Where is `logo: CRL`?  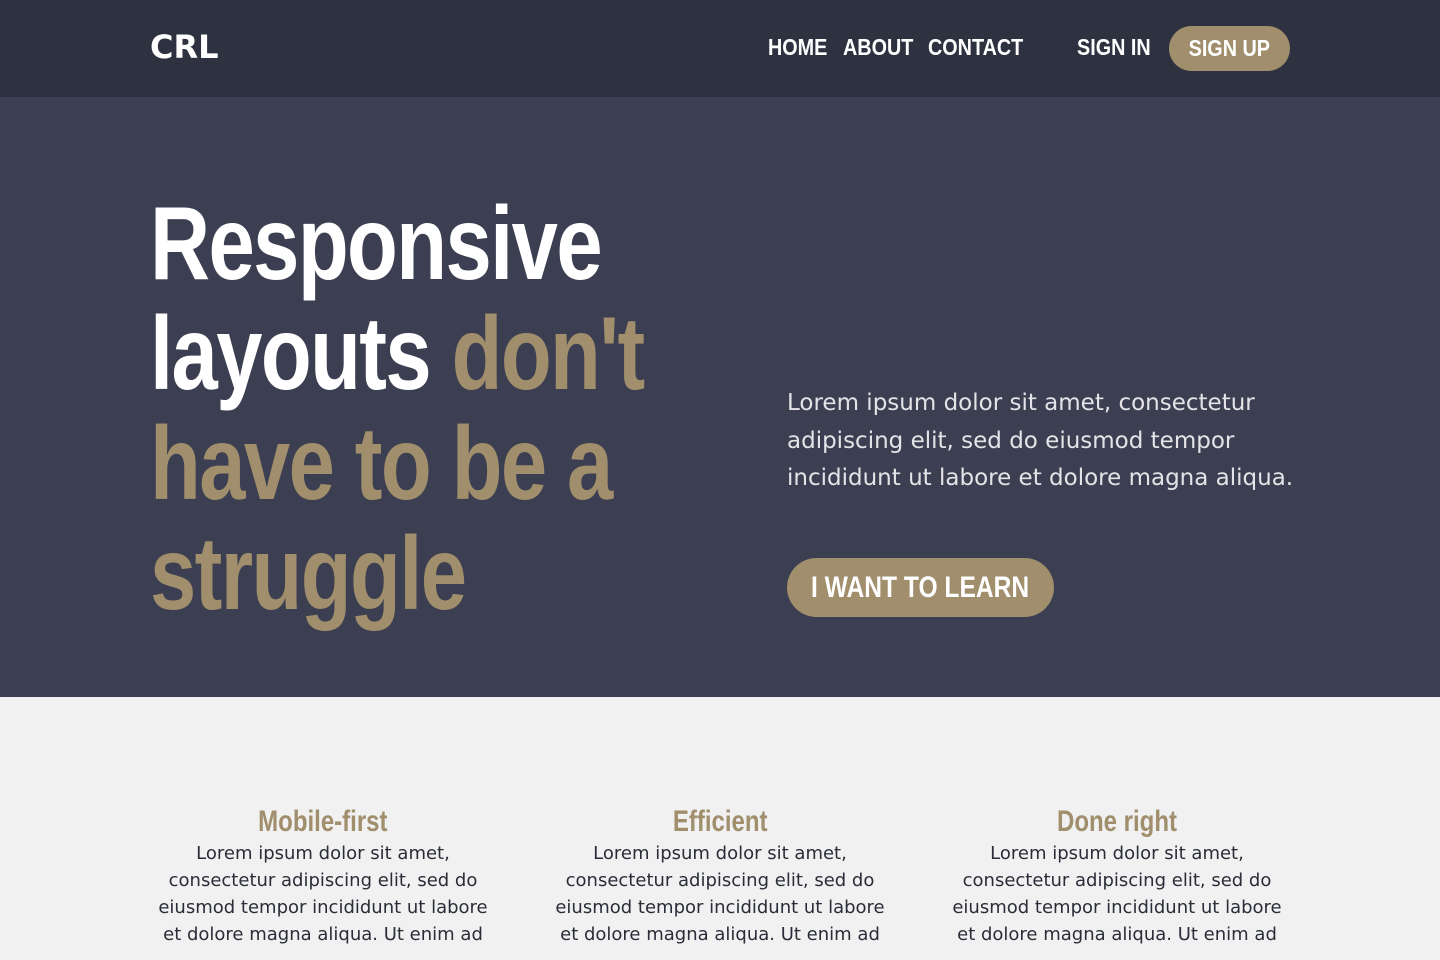
logo: CRL is located at coordinates (184, 47).